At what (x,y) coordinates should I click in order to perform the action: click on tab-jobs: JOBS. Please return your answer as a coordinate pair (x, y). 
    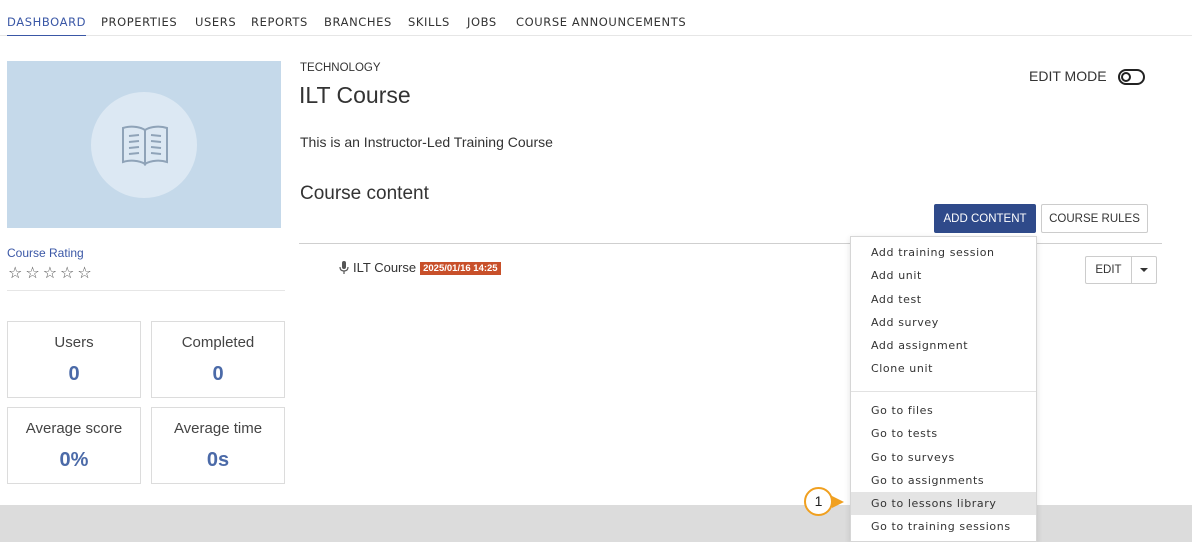
    Looking at the image, I should click on (482, 22).